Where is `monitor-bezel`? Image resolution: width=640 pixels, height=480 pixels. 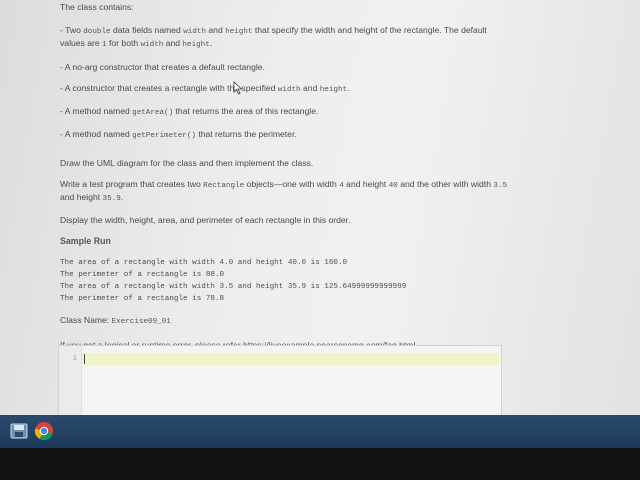
monitor-bezel is located at coordinates (320, 464).